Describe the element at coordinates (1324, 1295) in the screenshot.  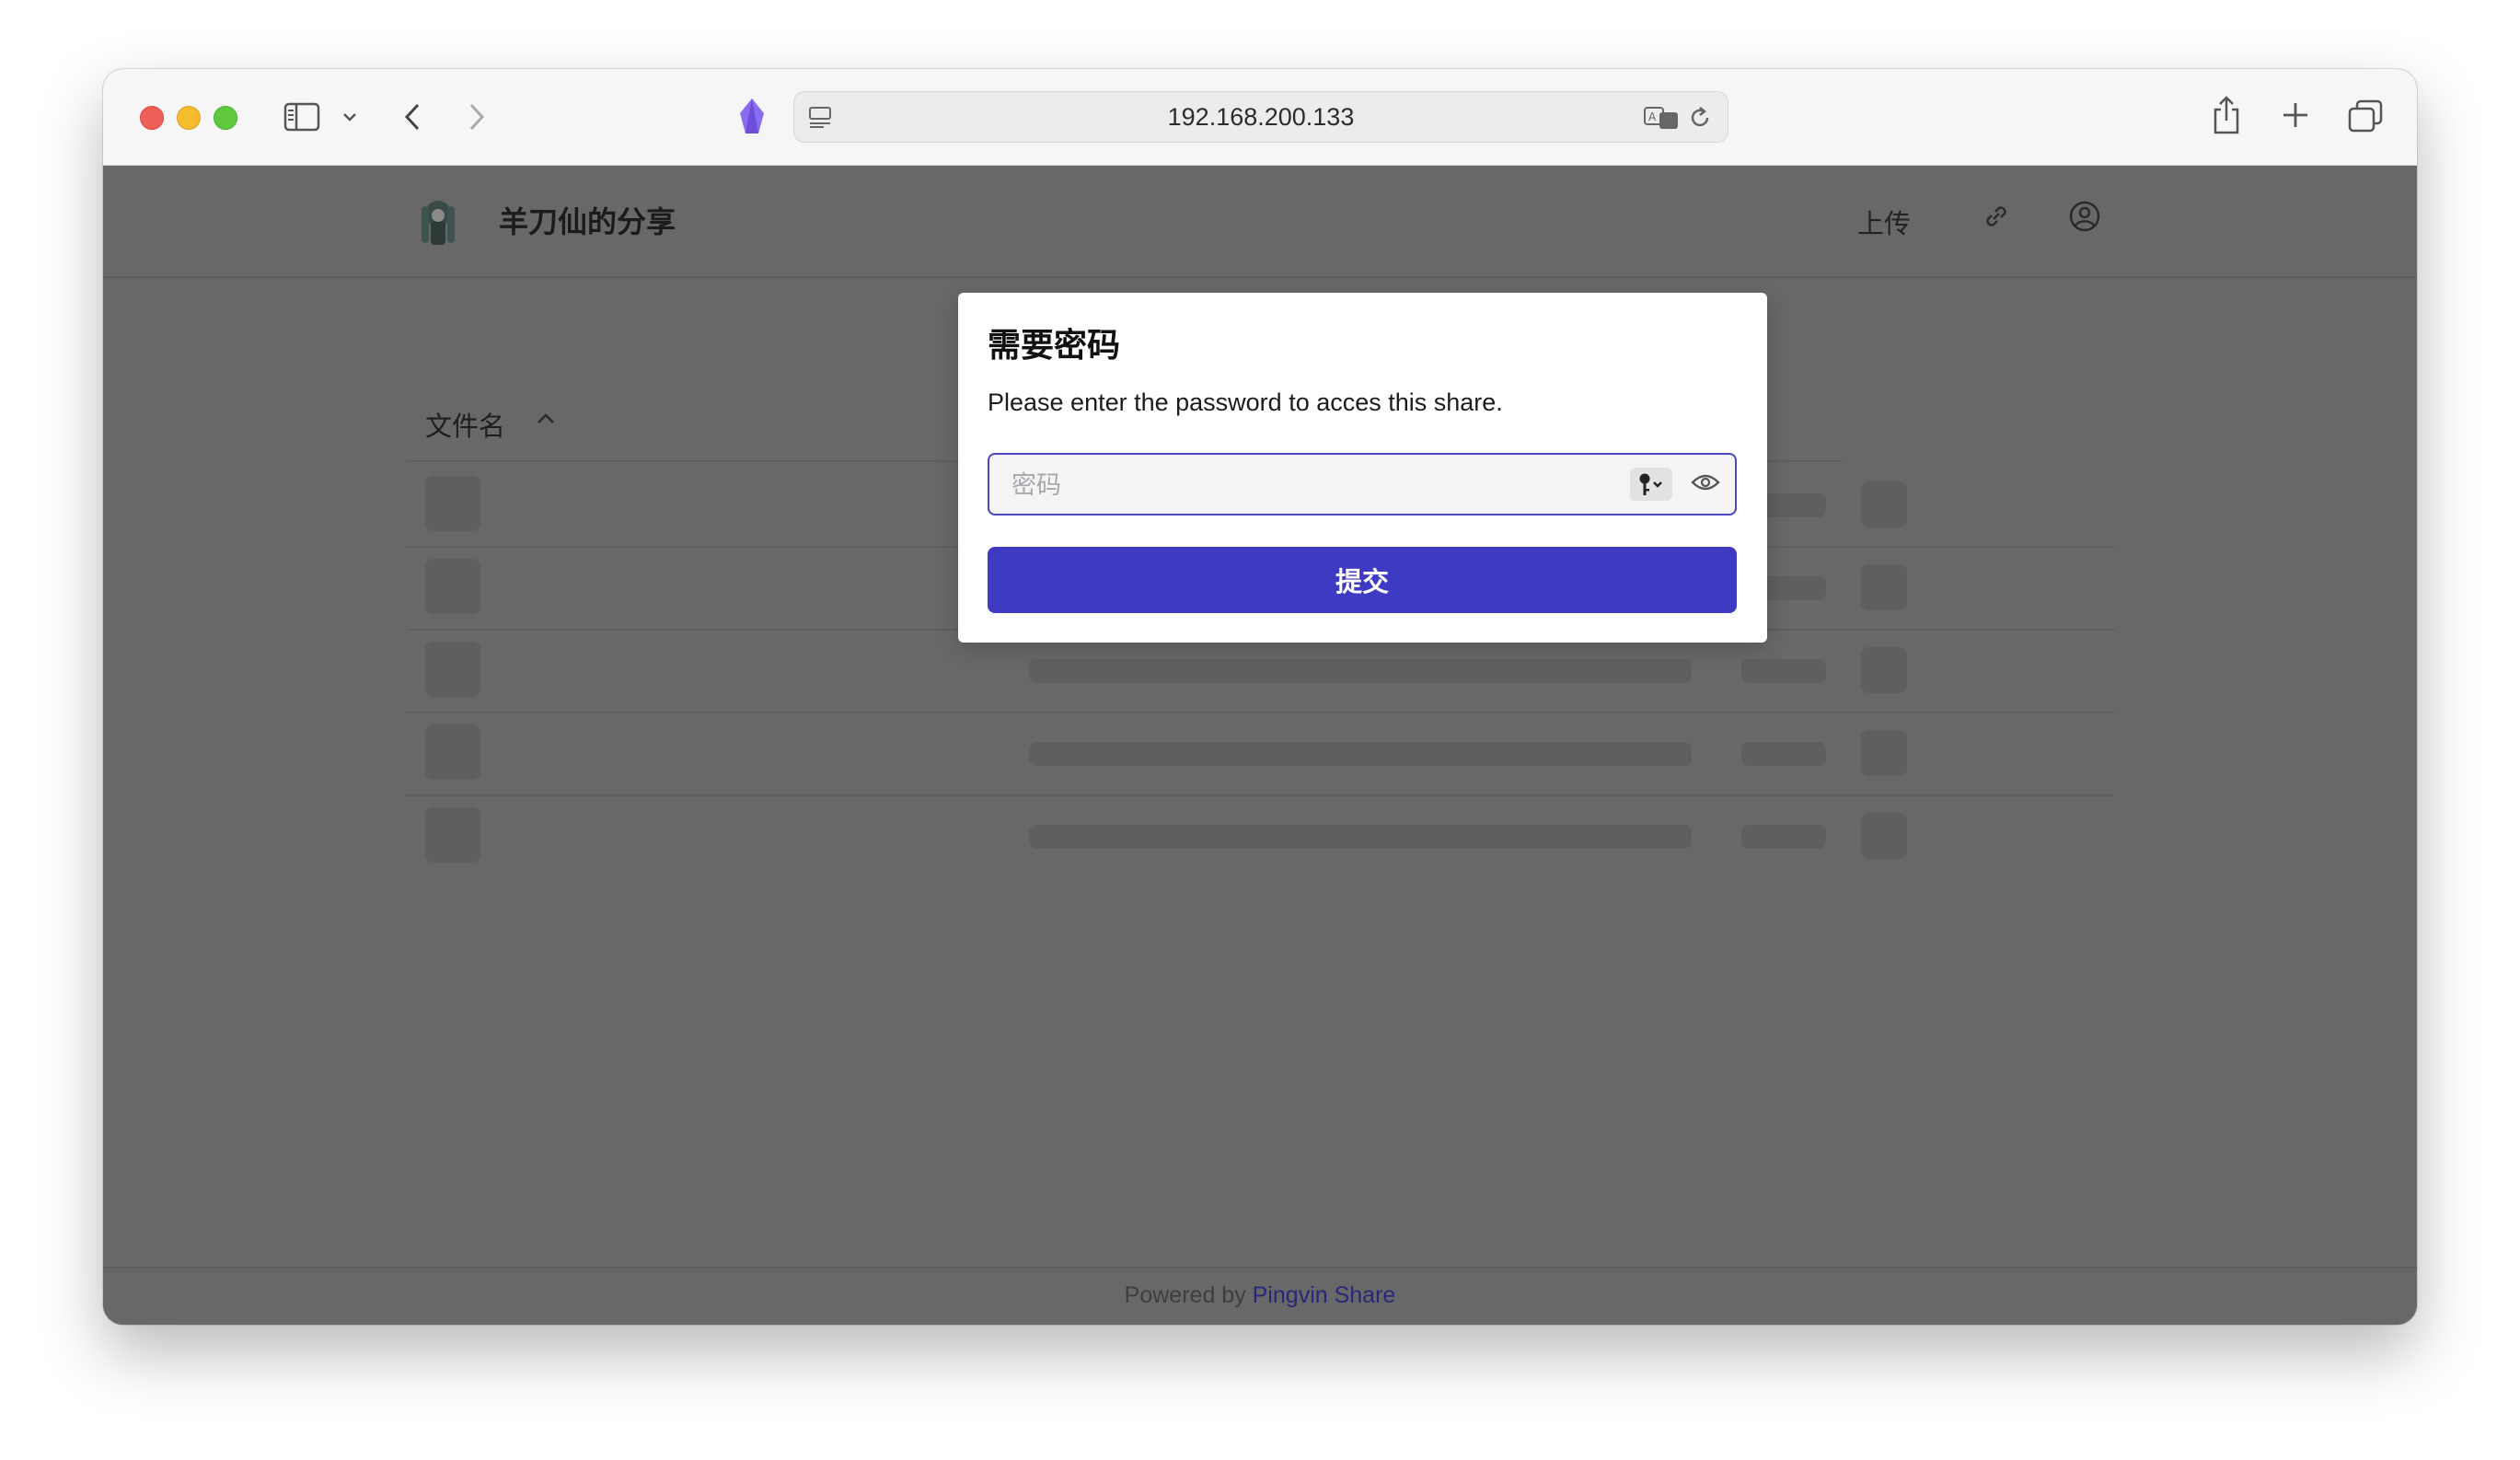
I see `footer-brand-link: Pingvin Share` at that location.